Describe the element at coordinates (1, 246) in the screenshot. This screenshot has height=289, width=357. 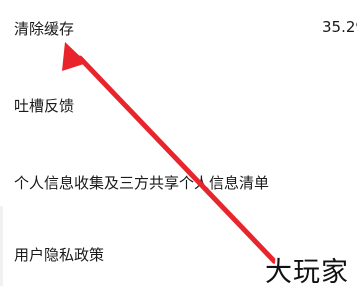
I see `edge-shadow` at that location.